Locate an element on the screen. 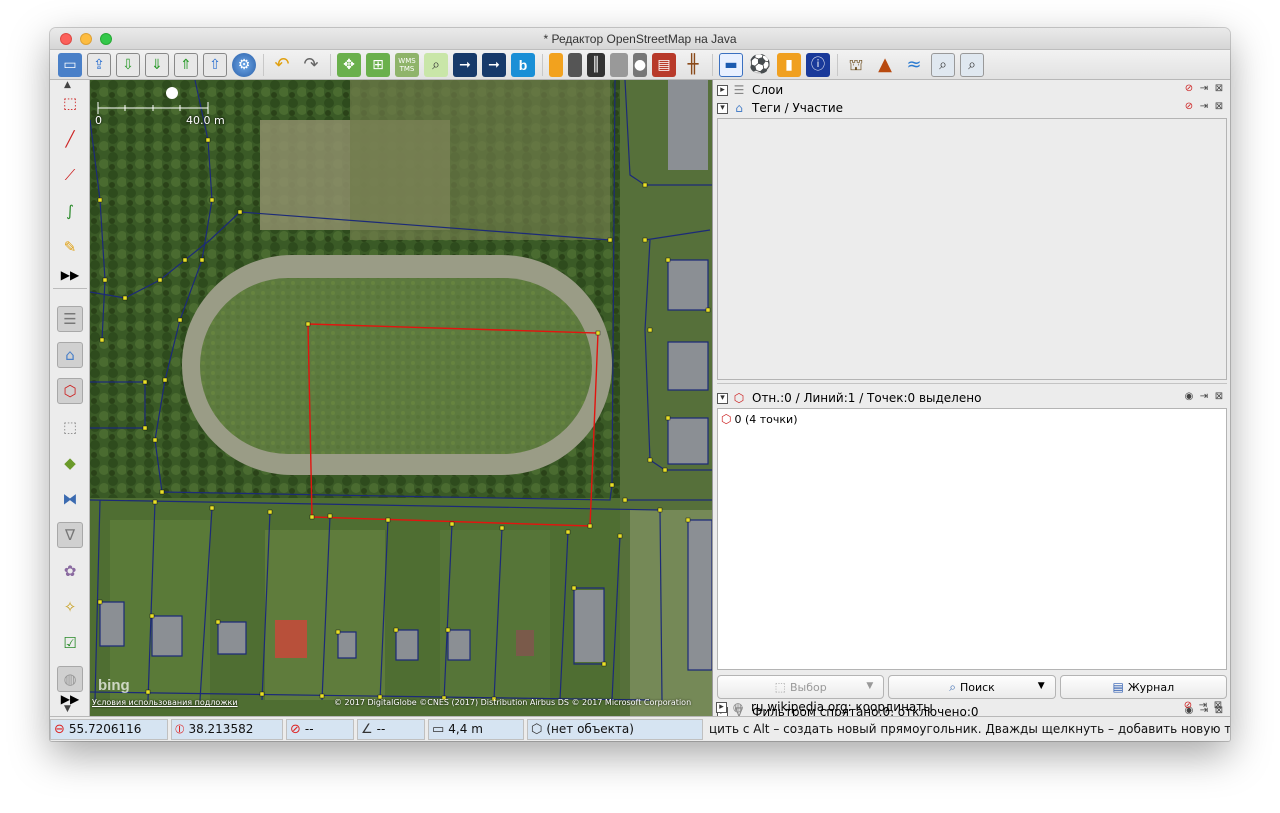 The width and height of the screenshot is (1280, 813). draw-line-tool-icon: ╱ is located at coordinates (70, 139).